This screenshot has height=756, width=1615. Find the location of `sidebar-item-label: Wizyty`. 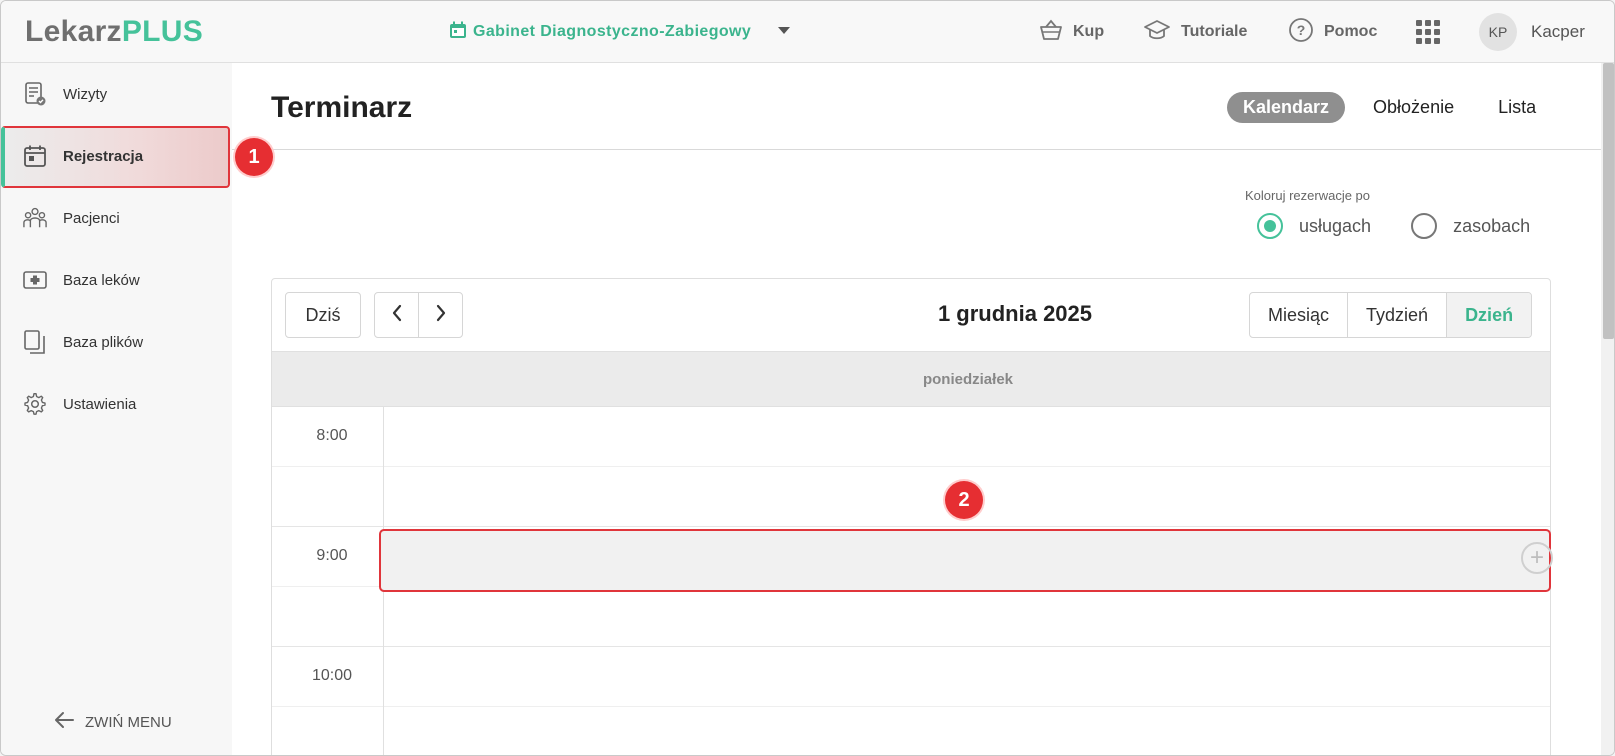

sidebar-item-label: Wizyty is located at coordinates (85, 94).